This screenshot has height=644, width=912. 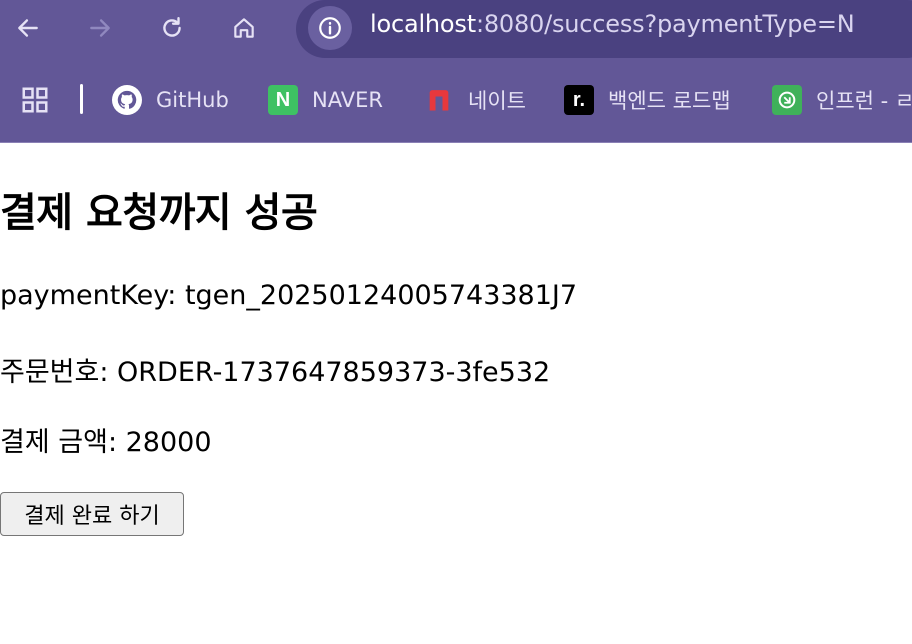 I want to click on site-info-icon, so click(x=330, y=28).